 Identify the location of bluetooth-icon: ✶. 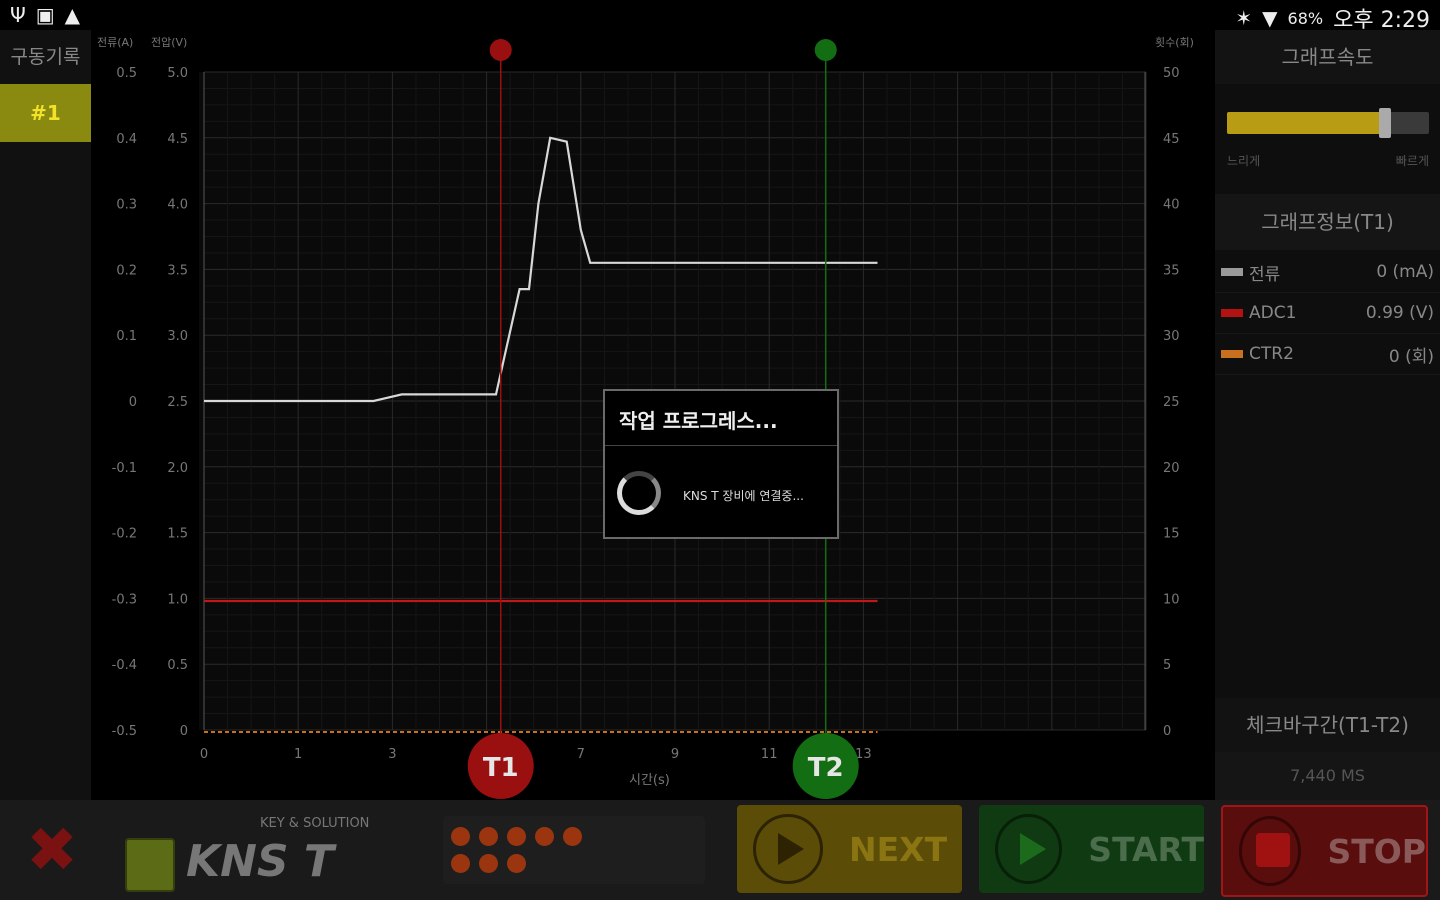
(1244, 18).